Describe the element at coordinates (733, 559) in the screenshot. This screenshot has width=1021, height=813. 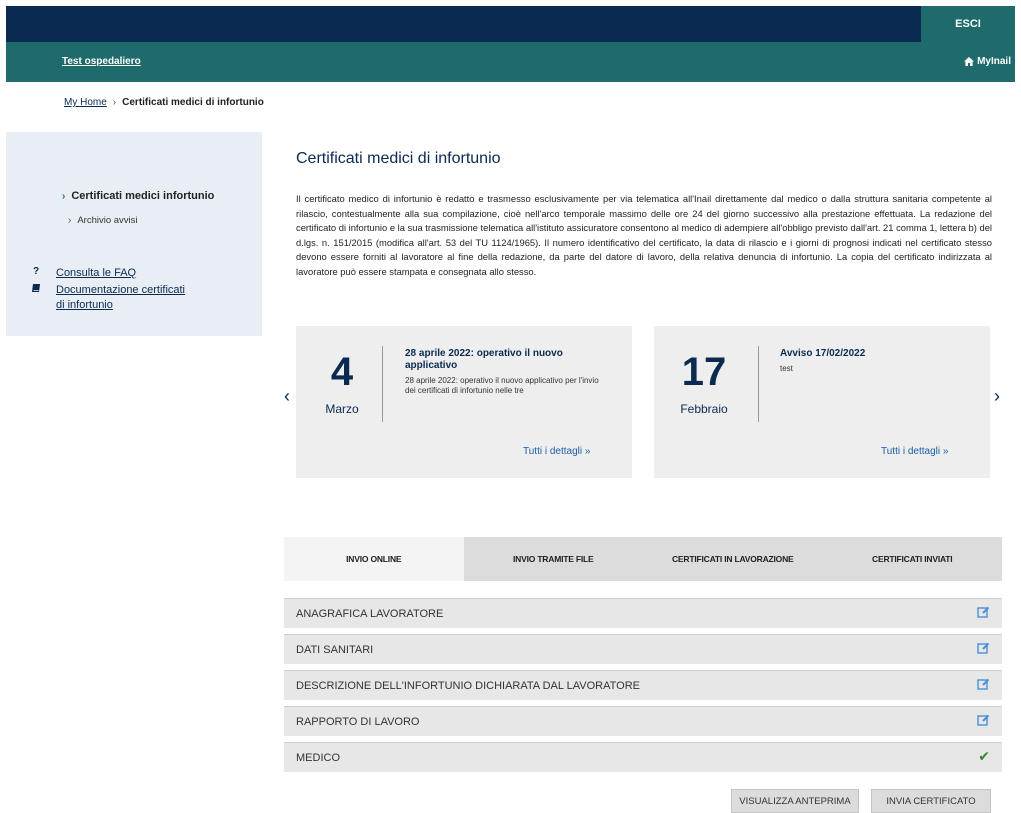
I see `tab-certificati-in-lavorazione: CERTIFICATI IN LAVORAZIONE` at that location.